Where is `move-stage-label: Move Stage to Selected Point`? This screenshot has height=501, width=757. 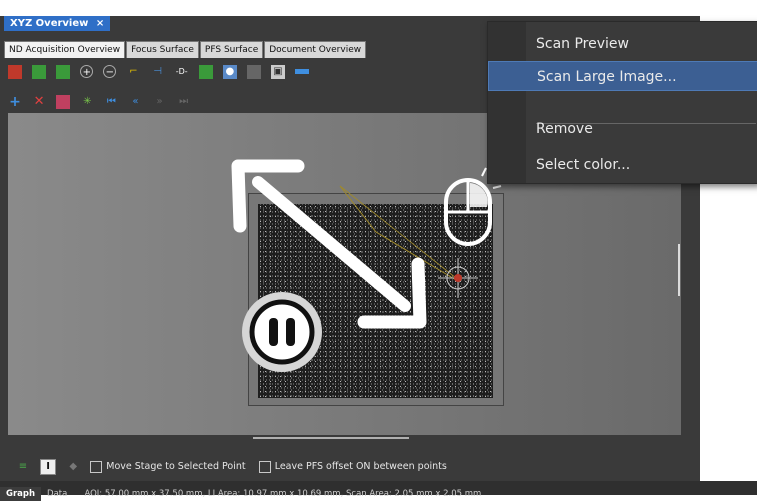 move-stage-label: Move Stage to Selected Point is located at coordinates (176, 466).